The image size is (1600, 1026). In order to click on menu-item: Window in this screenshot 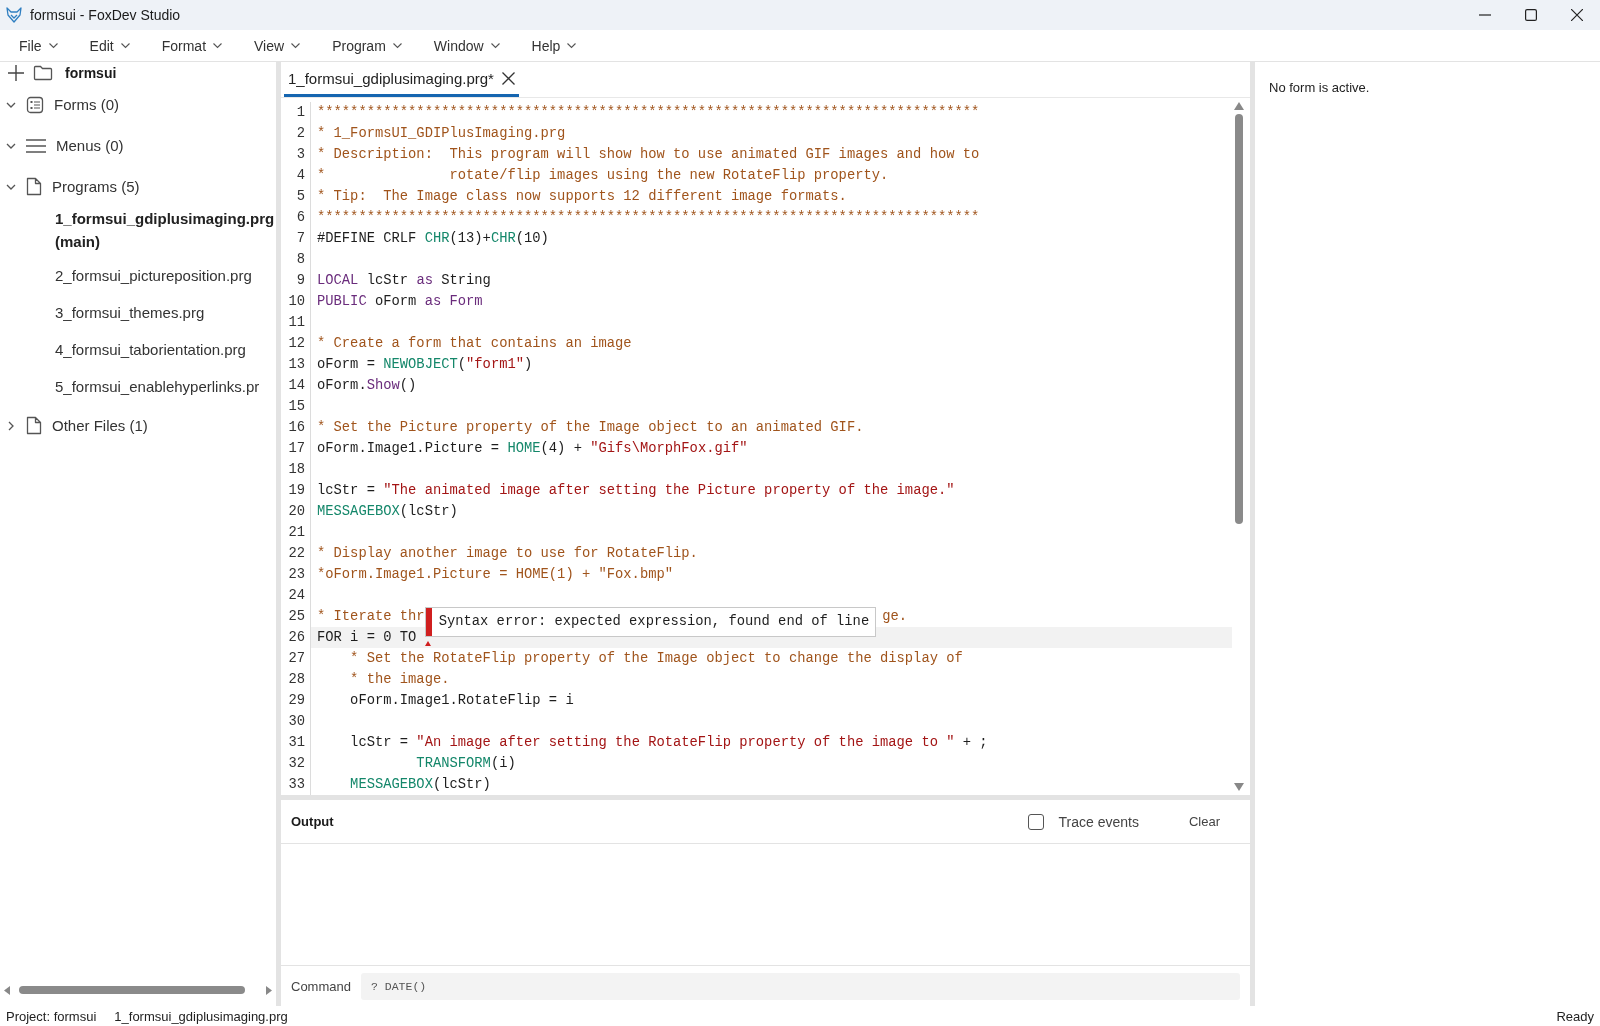, I will do `click(466, 45)`.